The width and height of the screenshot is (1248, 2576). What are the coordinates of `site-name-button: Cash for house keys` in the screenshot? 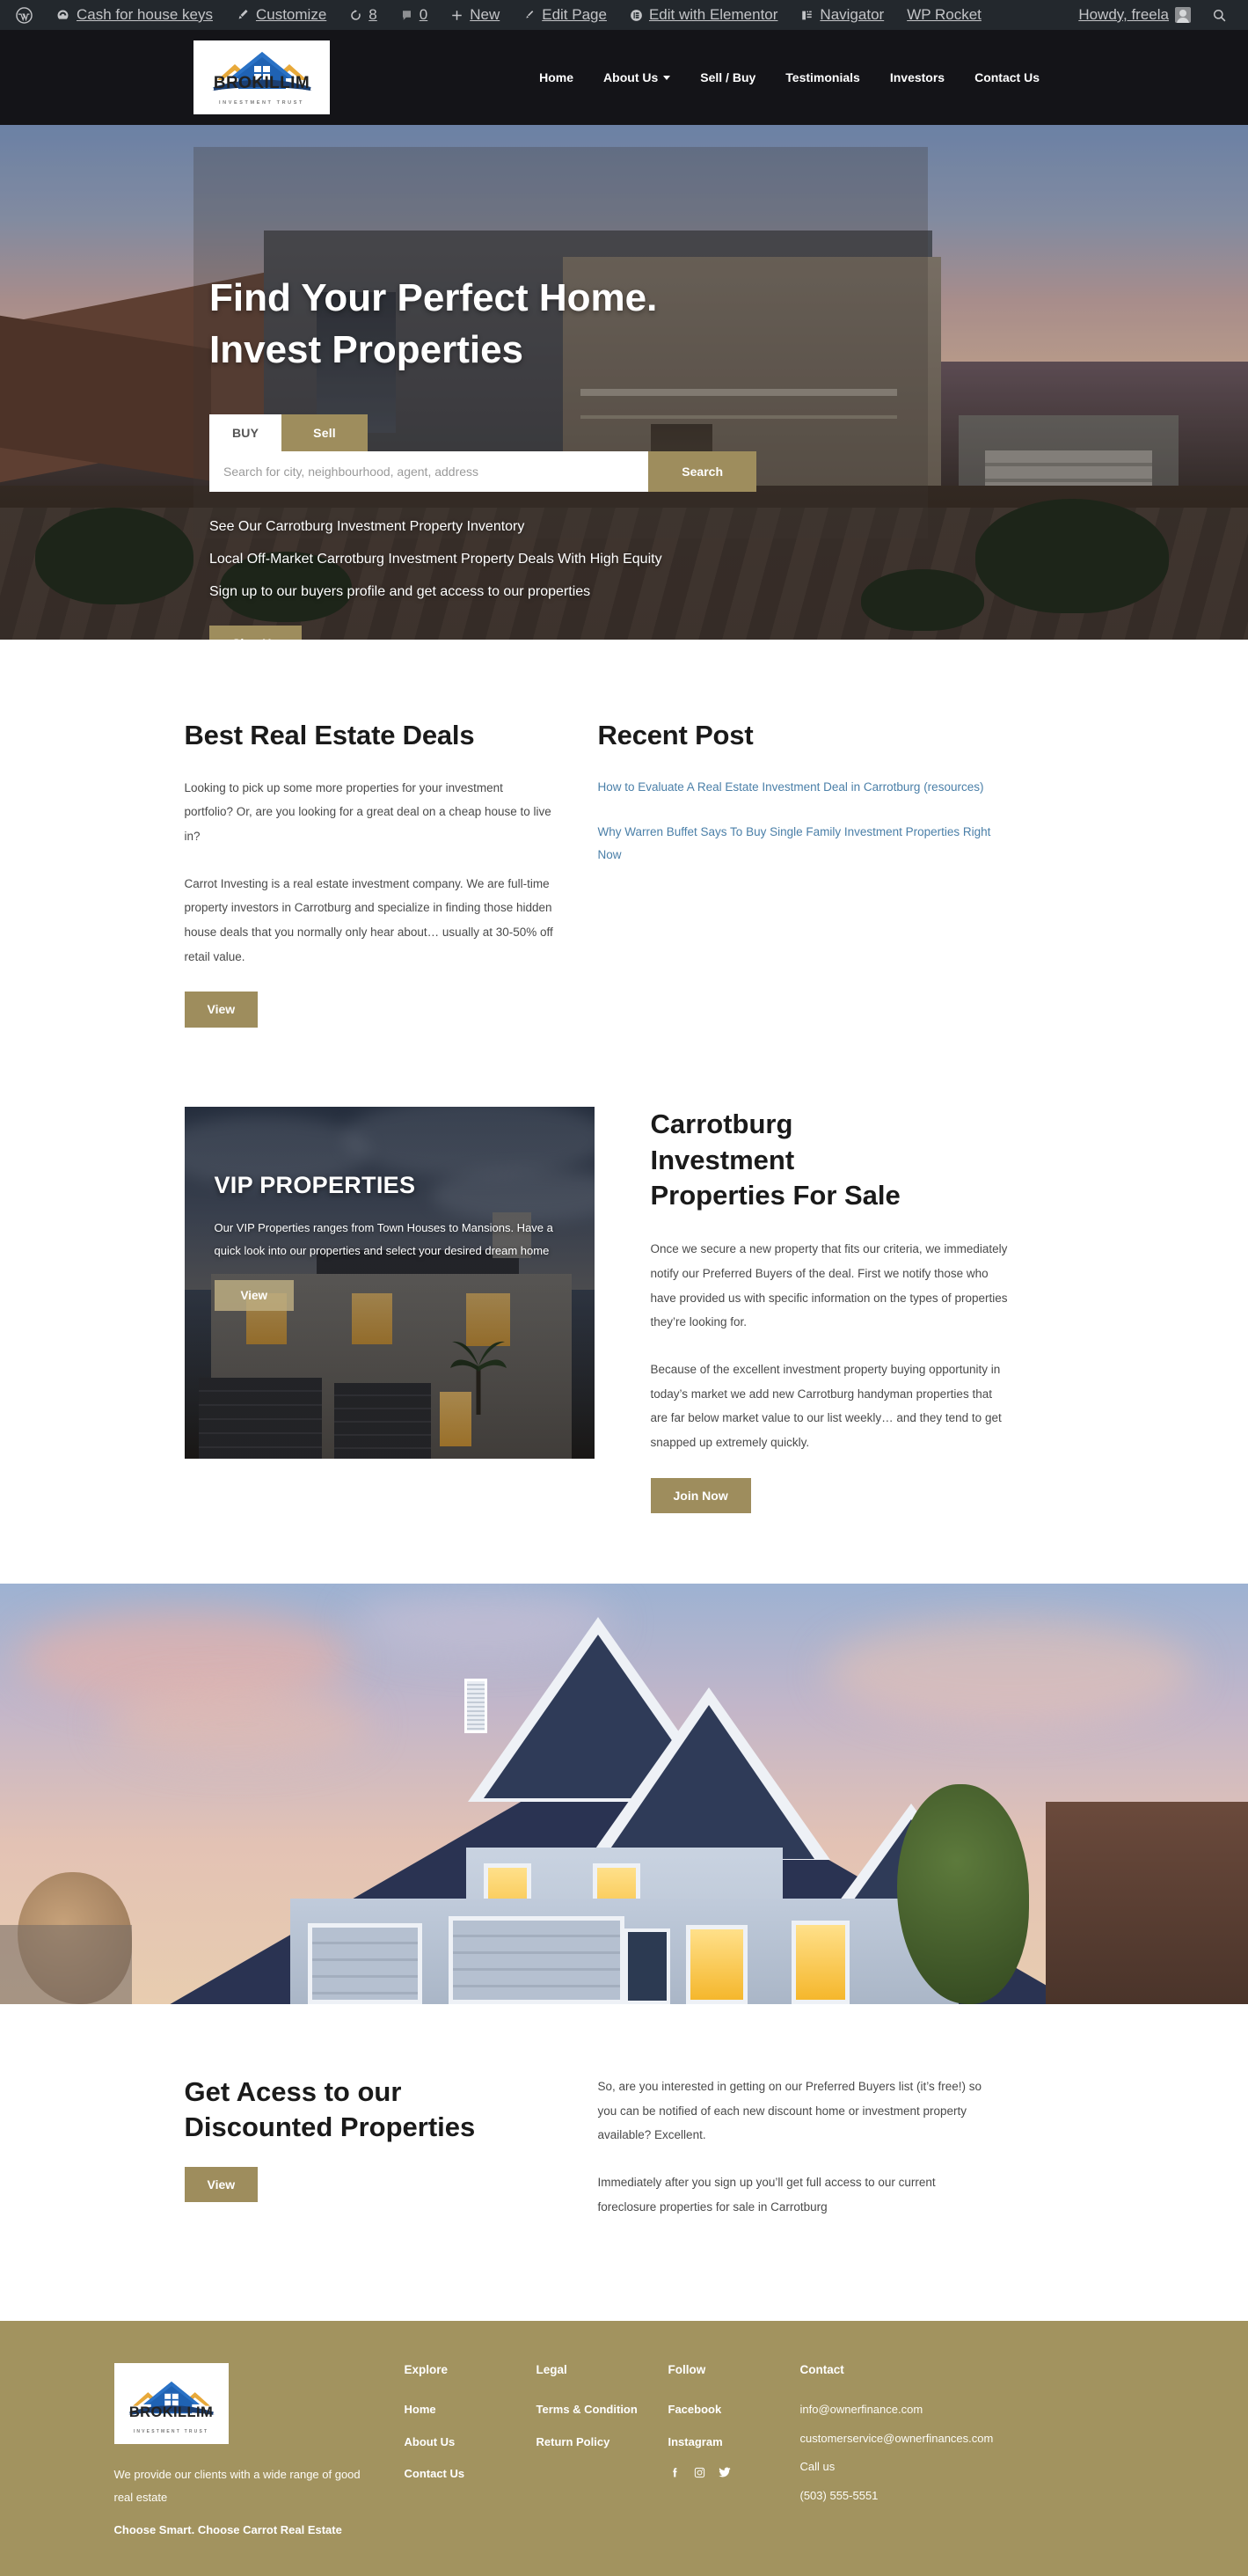 It's located at (134, 15).